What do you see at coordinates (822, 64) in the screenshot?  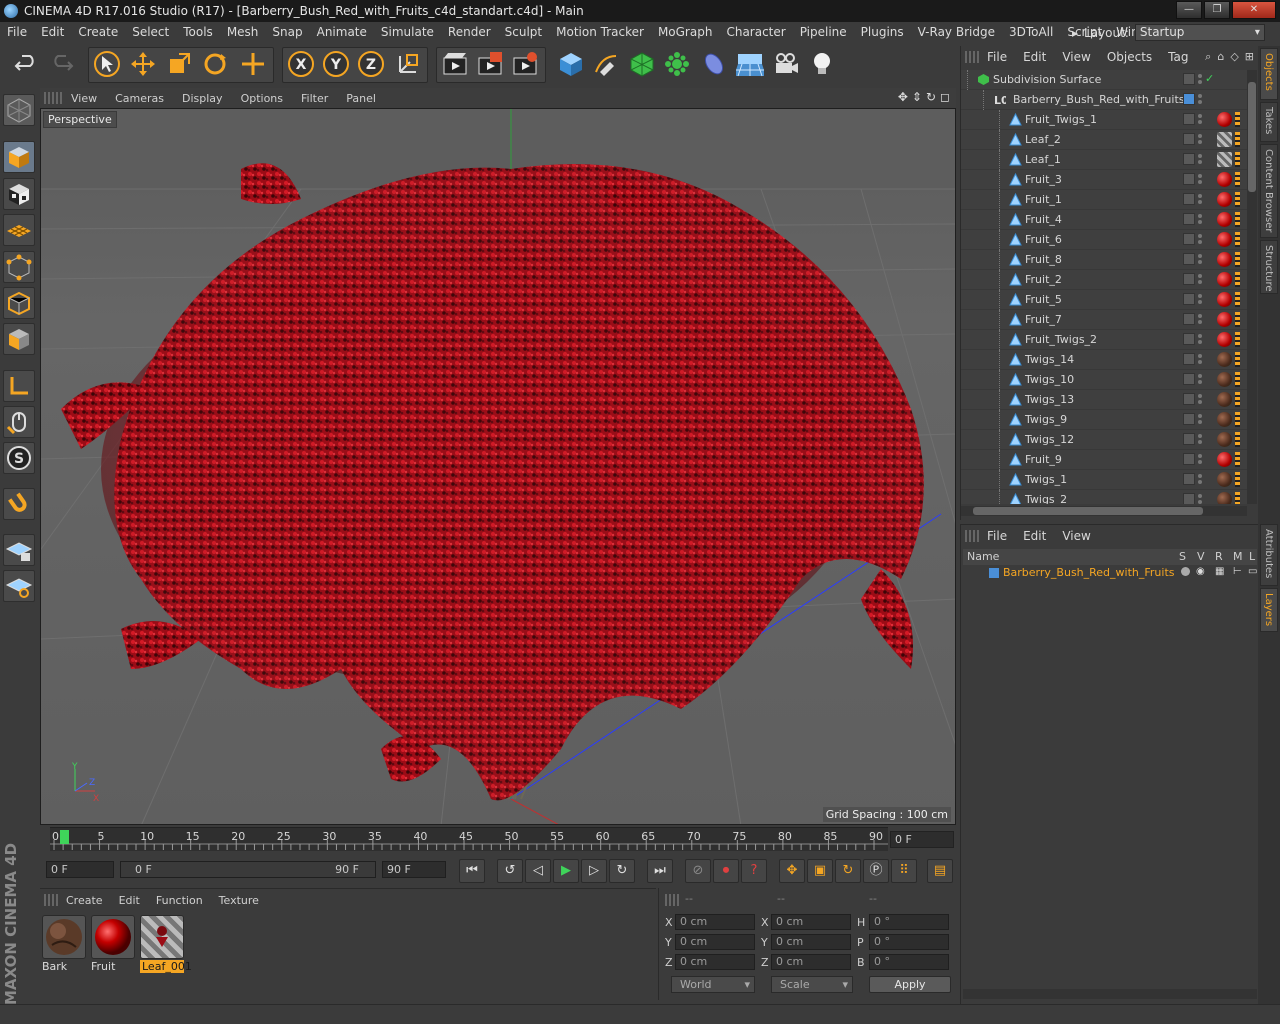 I see `light-bulb-icon` at bounding box center [822, 64].